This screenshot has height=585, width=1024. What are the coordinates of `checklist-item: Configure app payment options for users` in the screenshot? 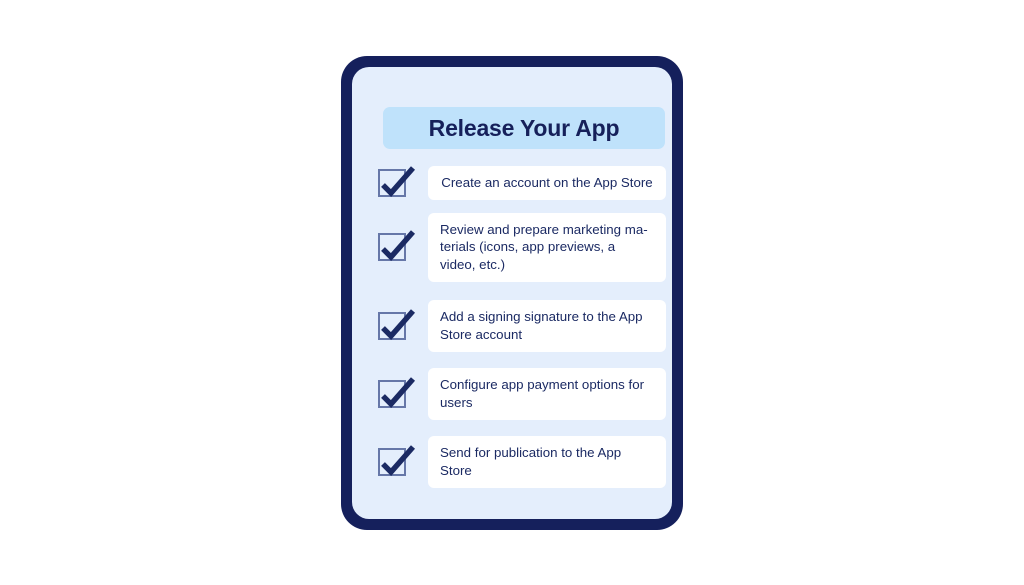 It's located at (512, 394).